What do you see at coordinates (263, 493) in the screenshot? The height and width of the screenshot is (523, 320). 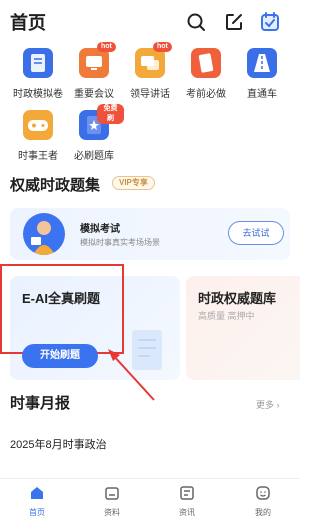 I see `user-face-icon` at bounding box center [263, 493].